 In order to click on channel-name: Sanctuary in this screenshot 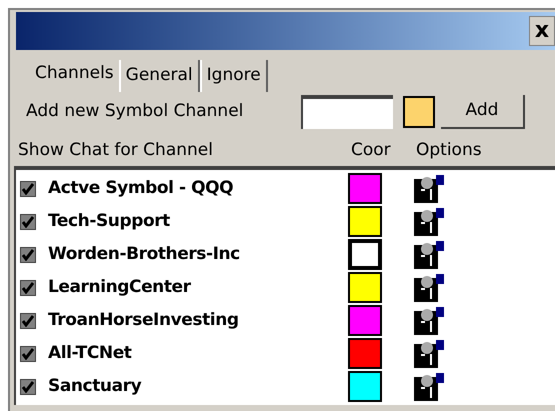, I will do `click(95, 386)`.